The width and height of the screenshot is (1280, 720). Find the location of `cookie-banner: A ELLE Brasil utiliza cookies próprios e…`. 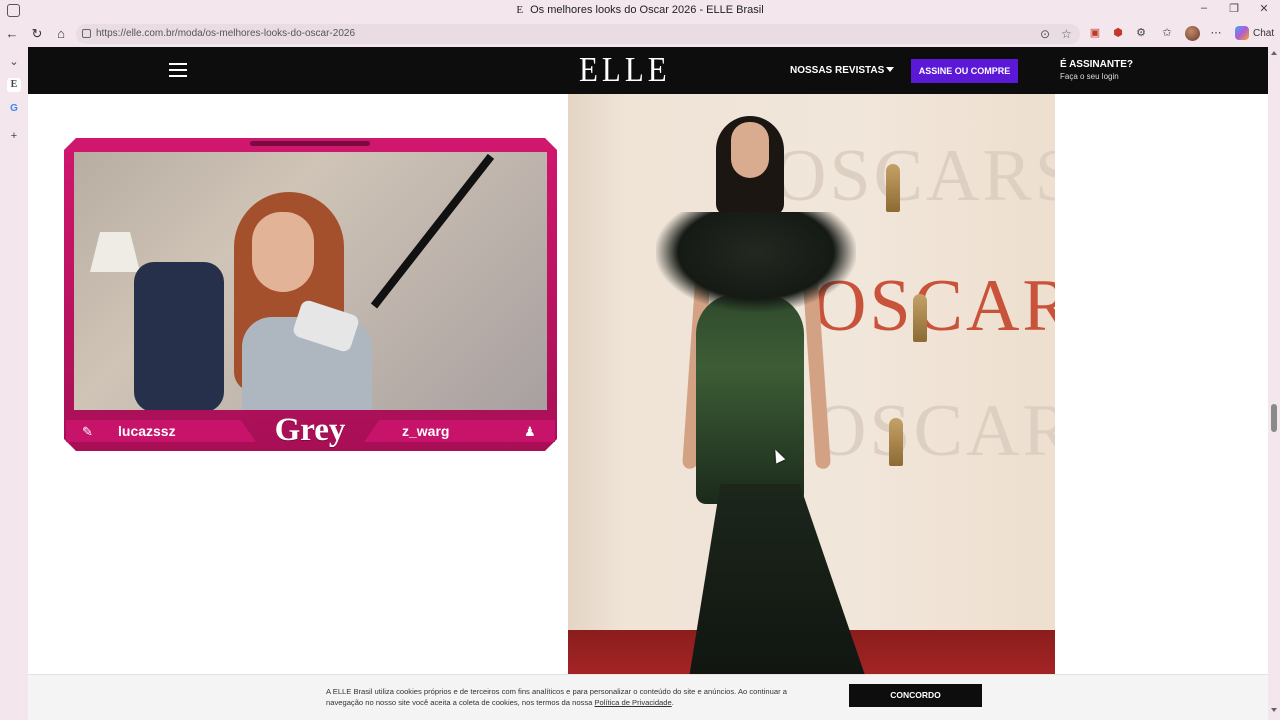

cookie-banner: A ELLE Brasil utiliza cookies próprios e… is located at coordinates (648, 697).